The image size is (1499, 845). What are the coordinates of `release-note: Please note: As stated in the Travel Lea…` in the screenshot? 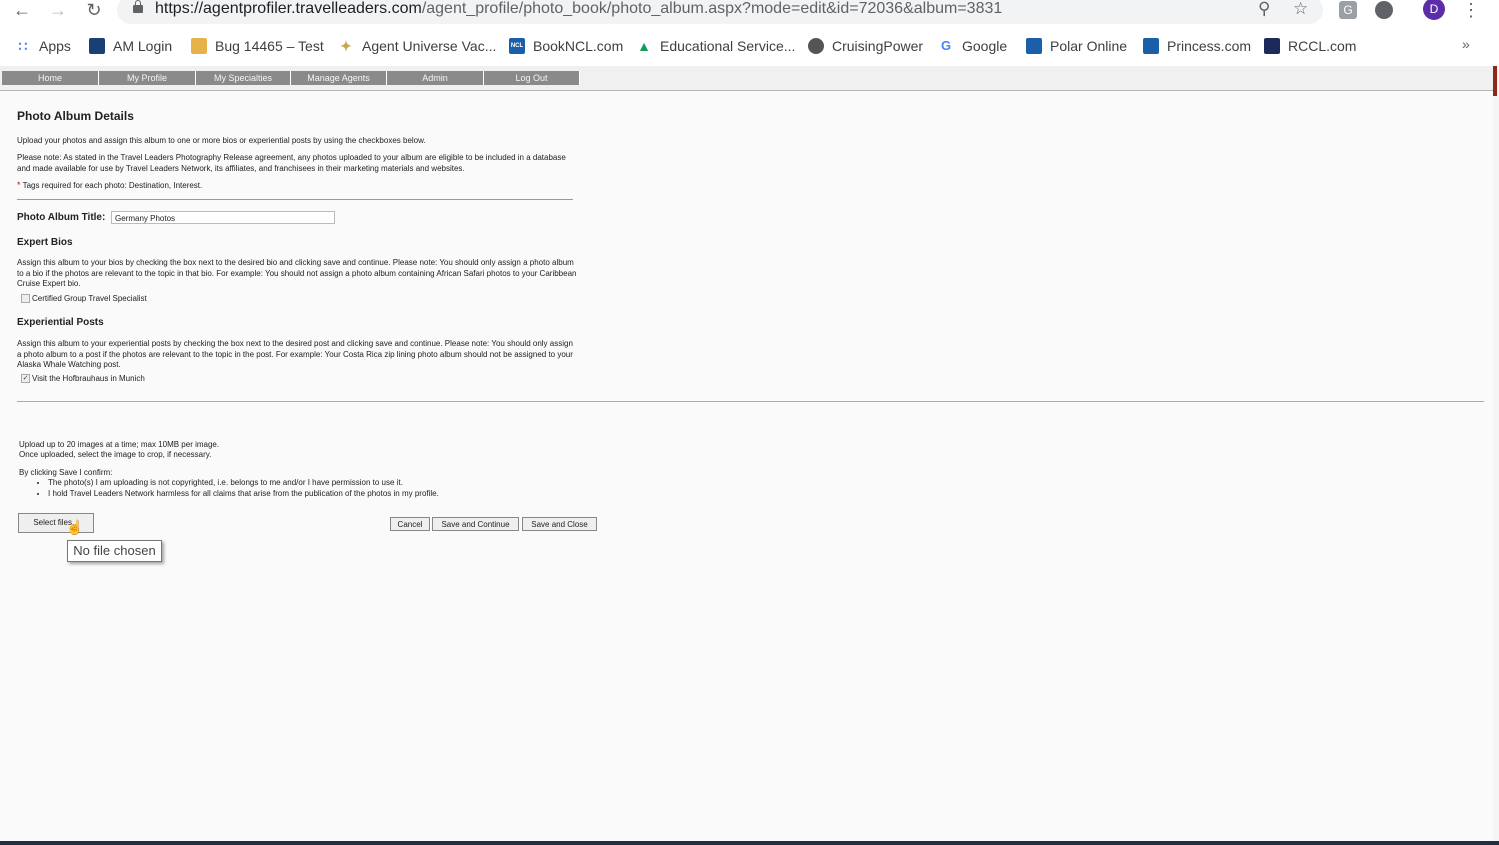 It's located at (291, 163).